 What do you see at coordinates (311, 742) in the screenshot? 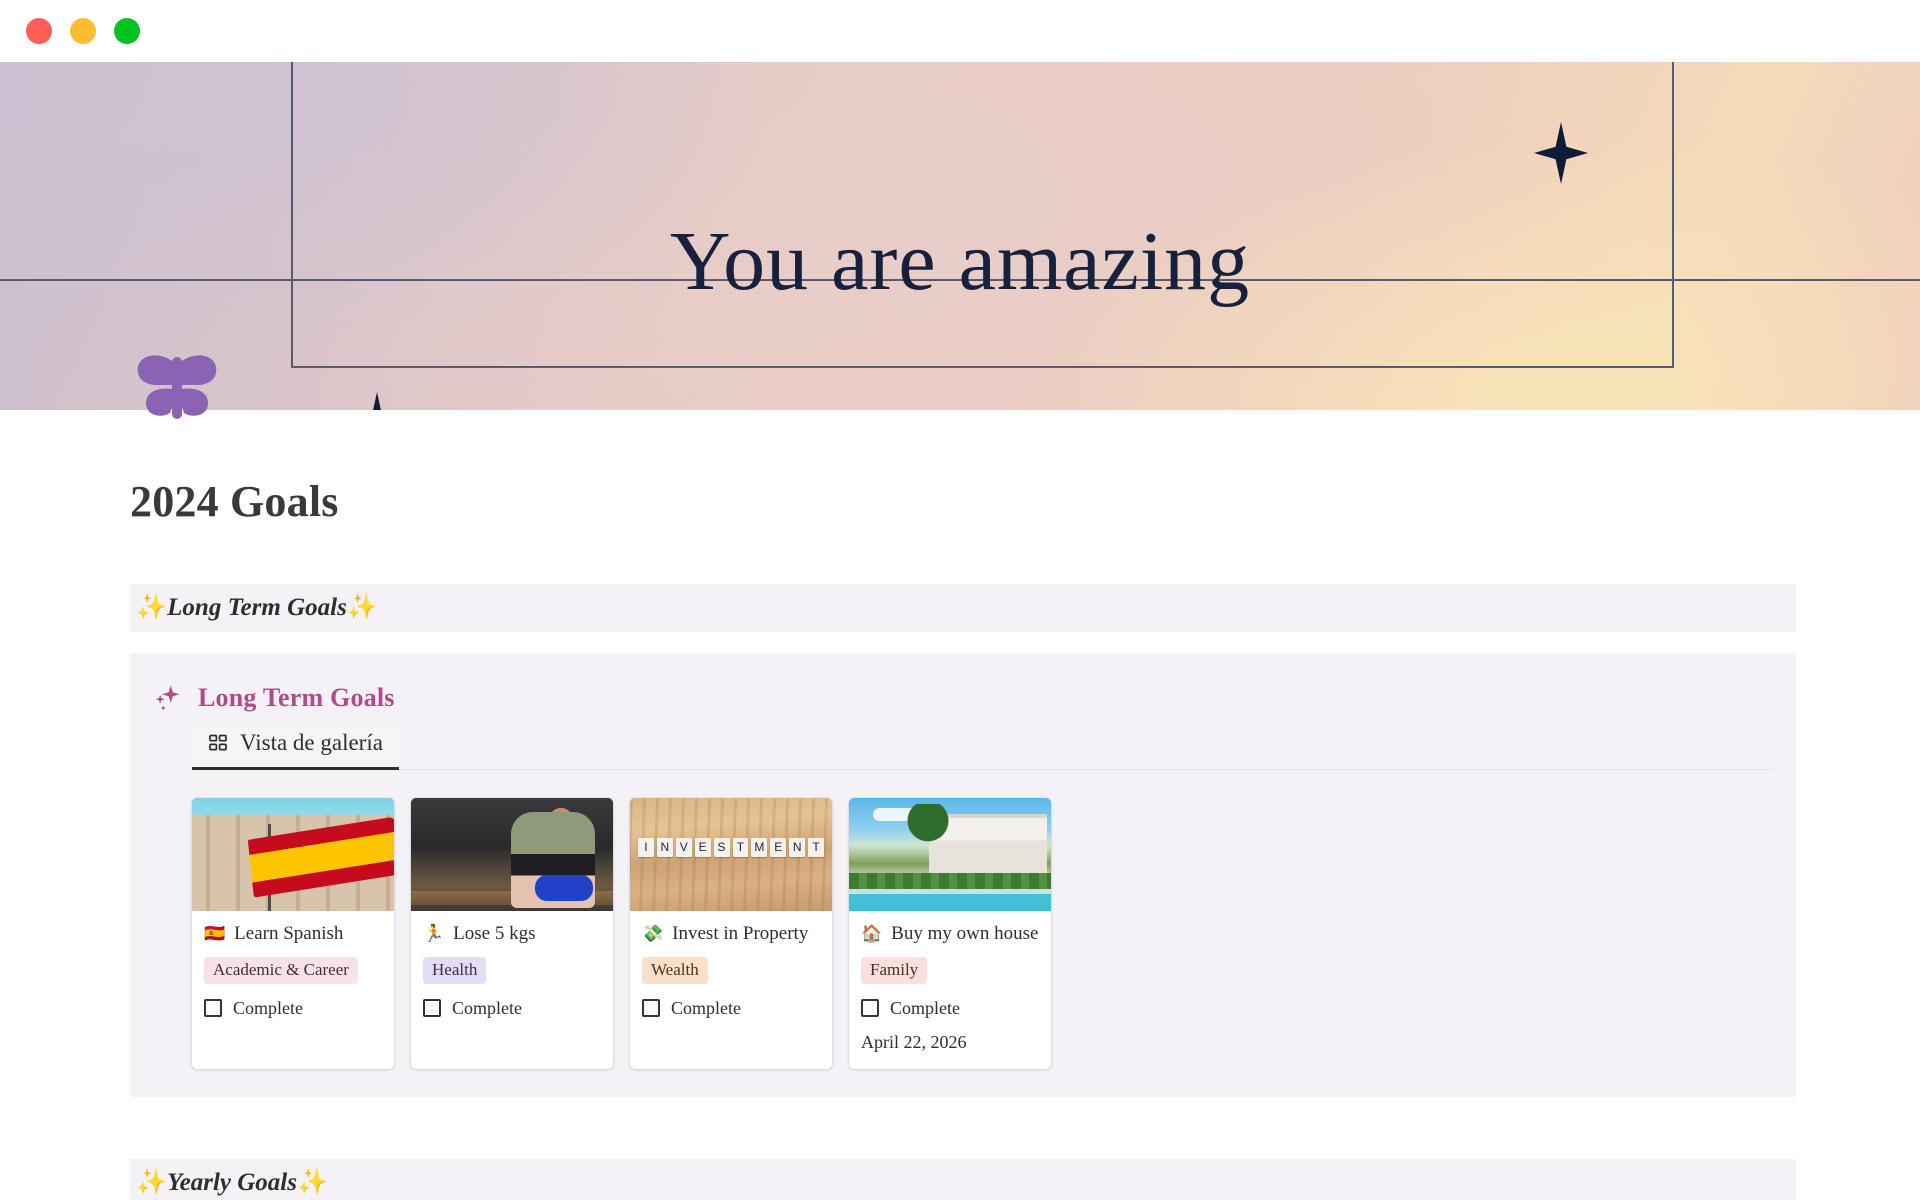
I see `tab-label: Vista de galería` at bounding box center [311, 742].